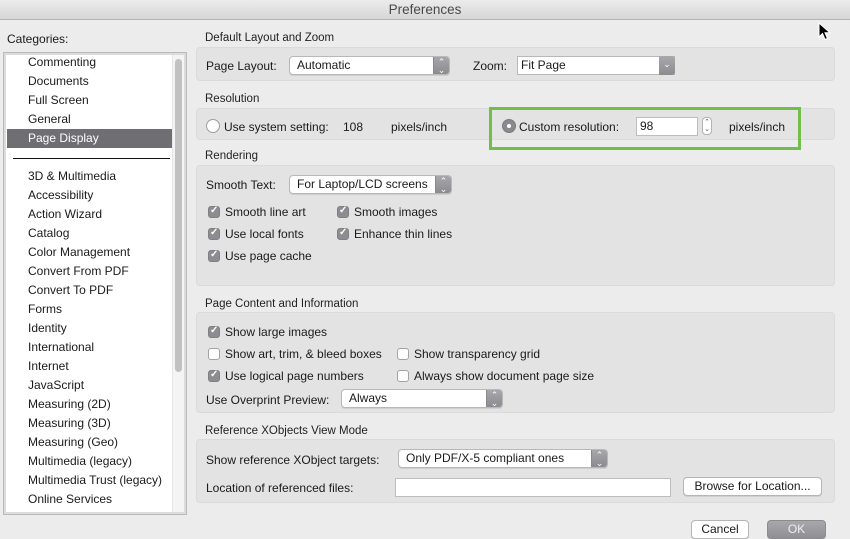 This screenshot has width=850, height=539. Describe the element at coordinates (56, 385) in the screenshot. I see `category-item: JavaScript` at that location.